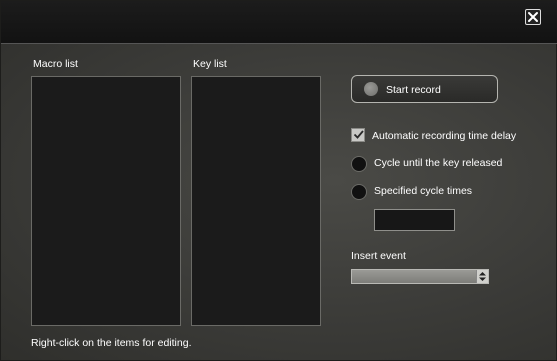  I want to click on start-record-button: Start record, so click(424, 89).